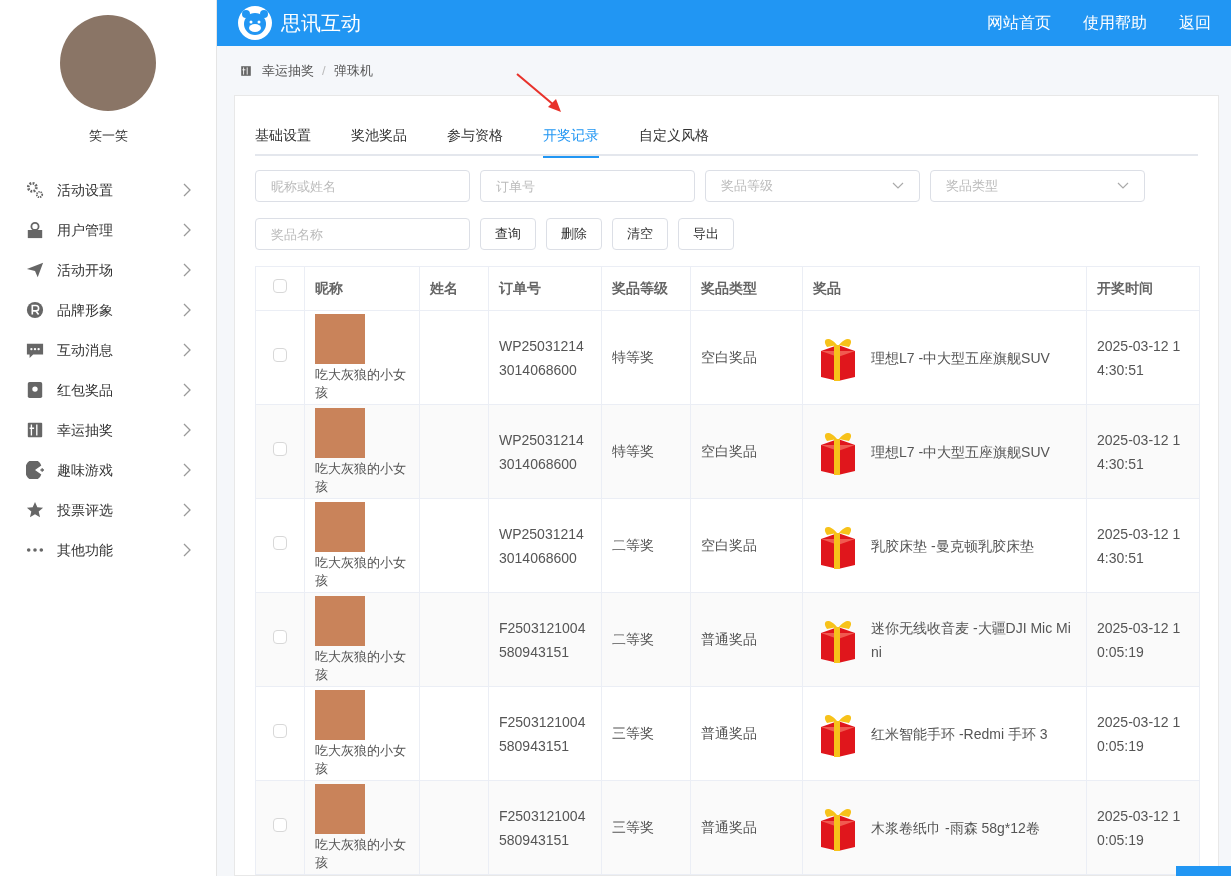 This screenshot has width=1231, height=876. What do you see at coordinates (454, 288) in the screenshot?
I see `column-header: 姓名` at bounding box center [454, 288].